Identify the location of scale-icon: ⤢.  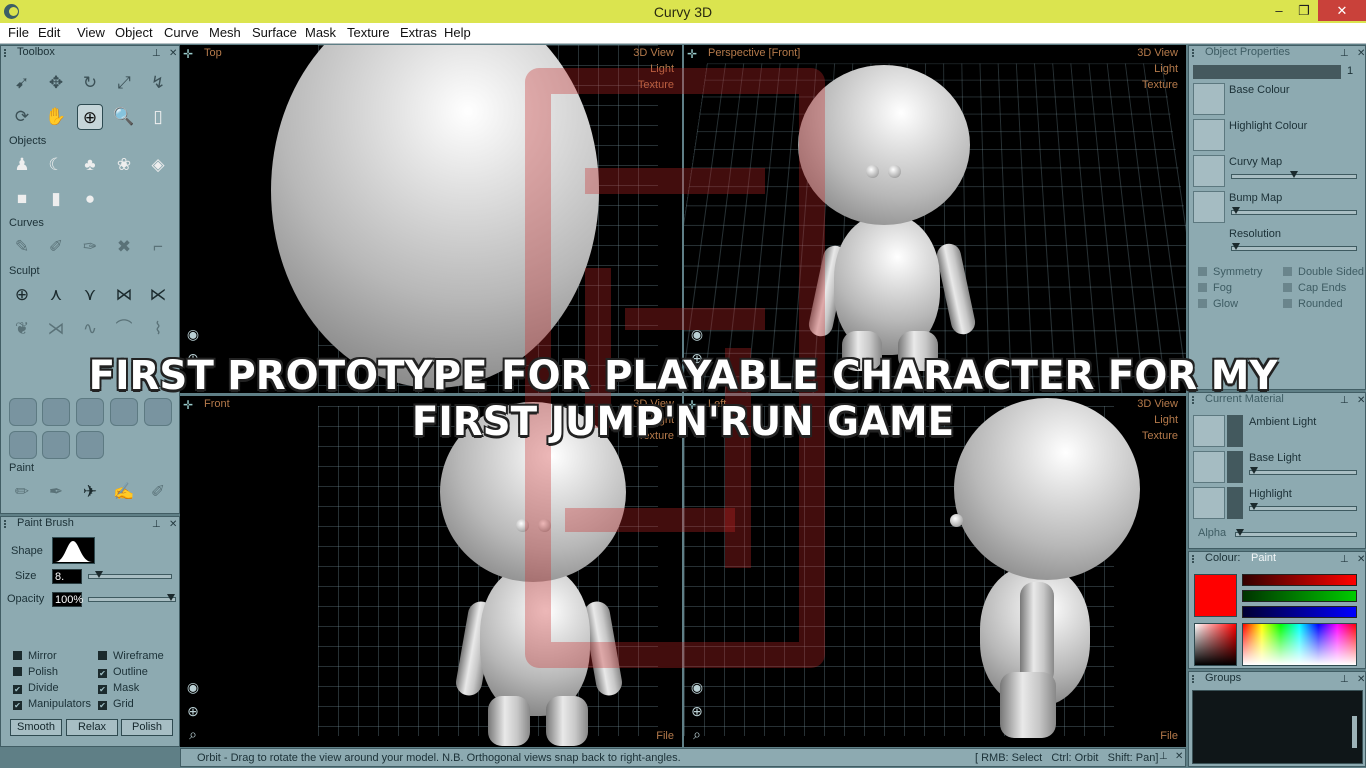
(124, 83).